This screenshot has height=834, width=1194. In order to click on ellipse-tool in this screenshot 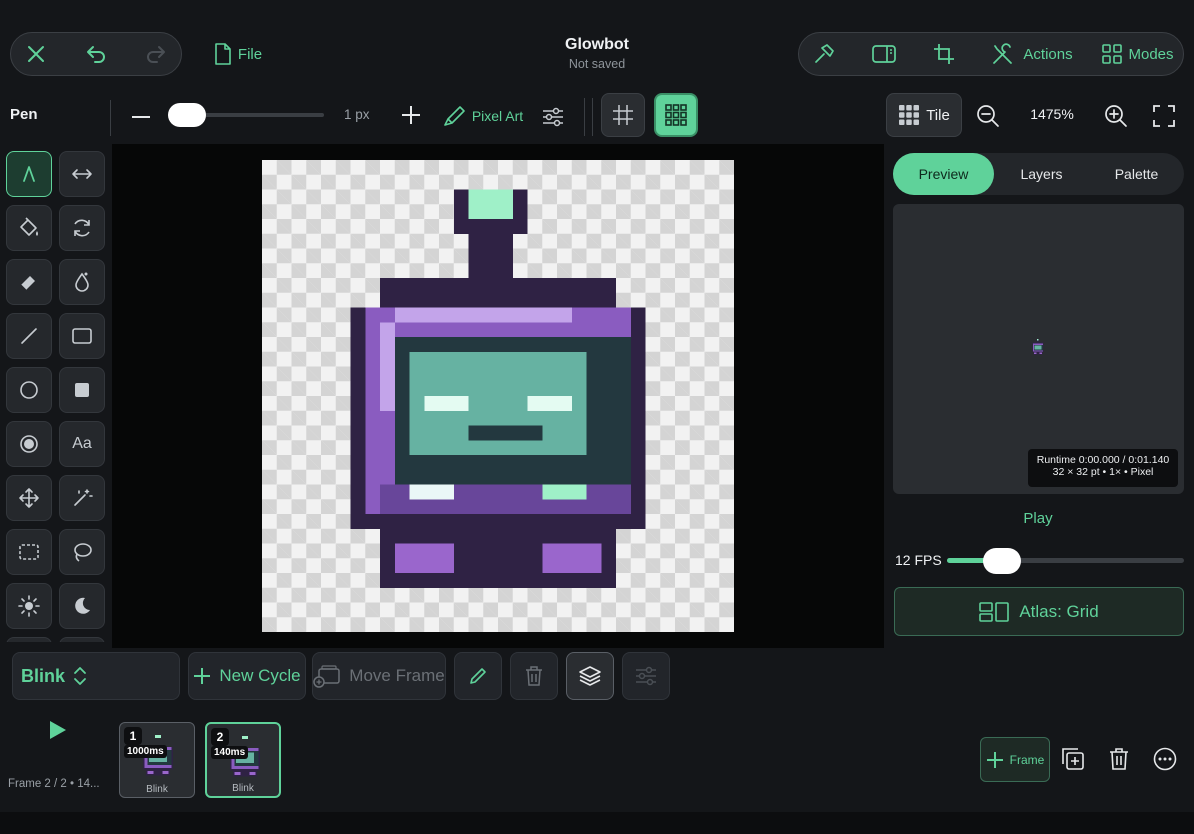, I will do `click(29, 390)`.